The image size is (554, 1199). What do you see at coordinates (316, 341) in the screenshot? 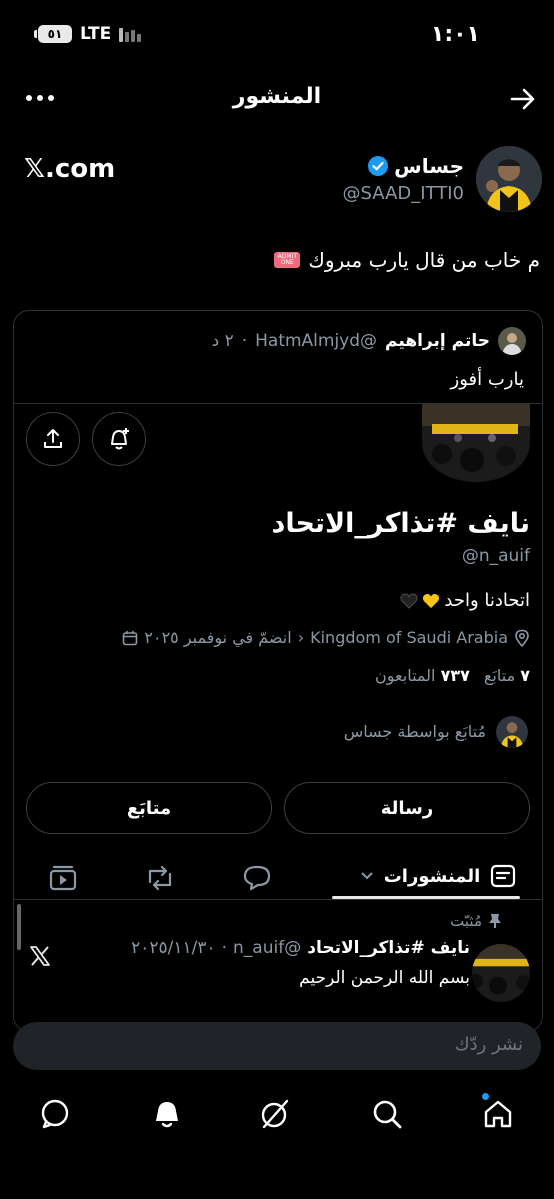
I see `quote-author-handle: @HatmAlmjyd` at bounding box center [316, 341].